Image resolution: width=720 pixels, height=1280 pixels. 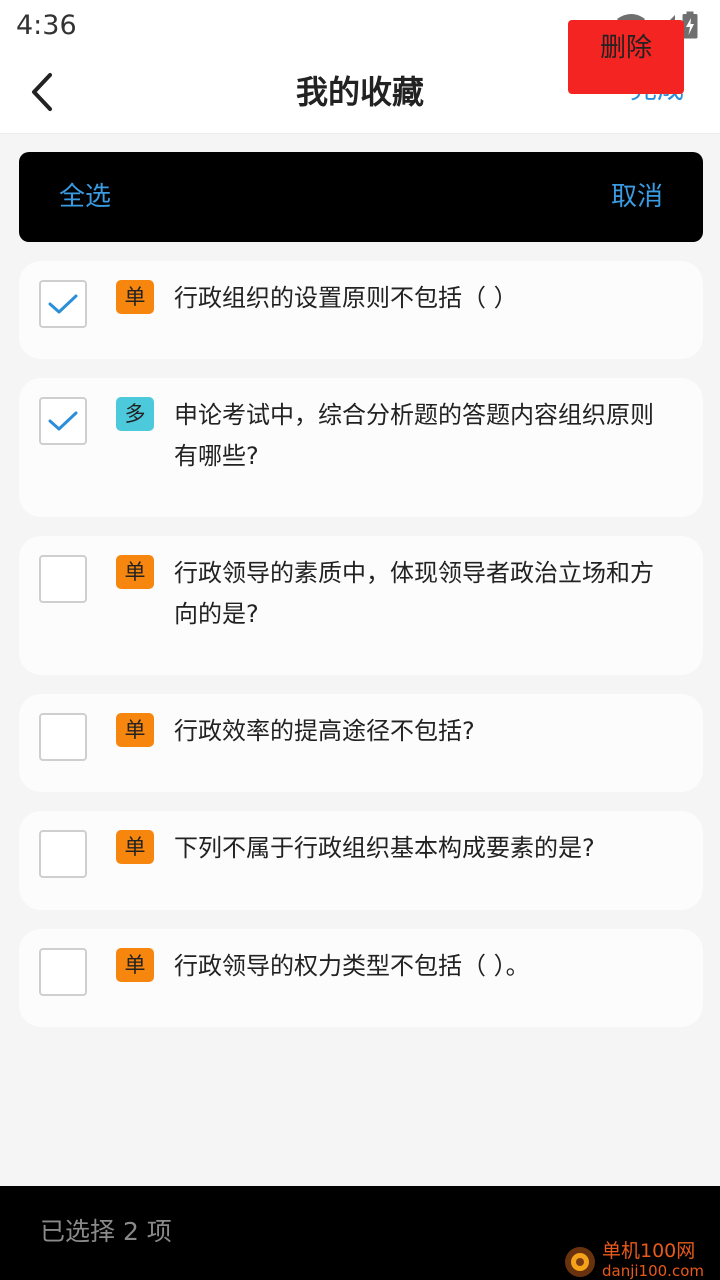 What do you see at coordinates (414, 435) in the screenshot?
I see `question-text: 申论考试中，综合分析题的答题内容组织原则有哪些?` at bounding box center [414, 435].